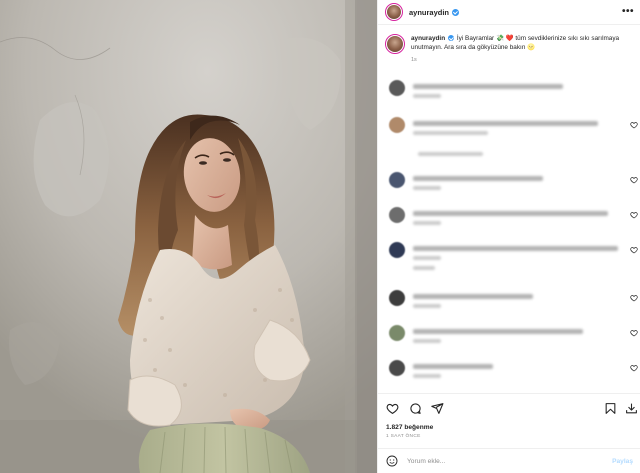 The height and width of the screenshot is (473, 640). Describe the element at coordinates (403, 436) in the screenshot. I see `post-timestamp: 1 SAAT ÖNCE` at that location.